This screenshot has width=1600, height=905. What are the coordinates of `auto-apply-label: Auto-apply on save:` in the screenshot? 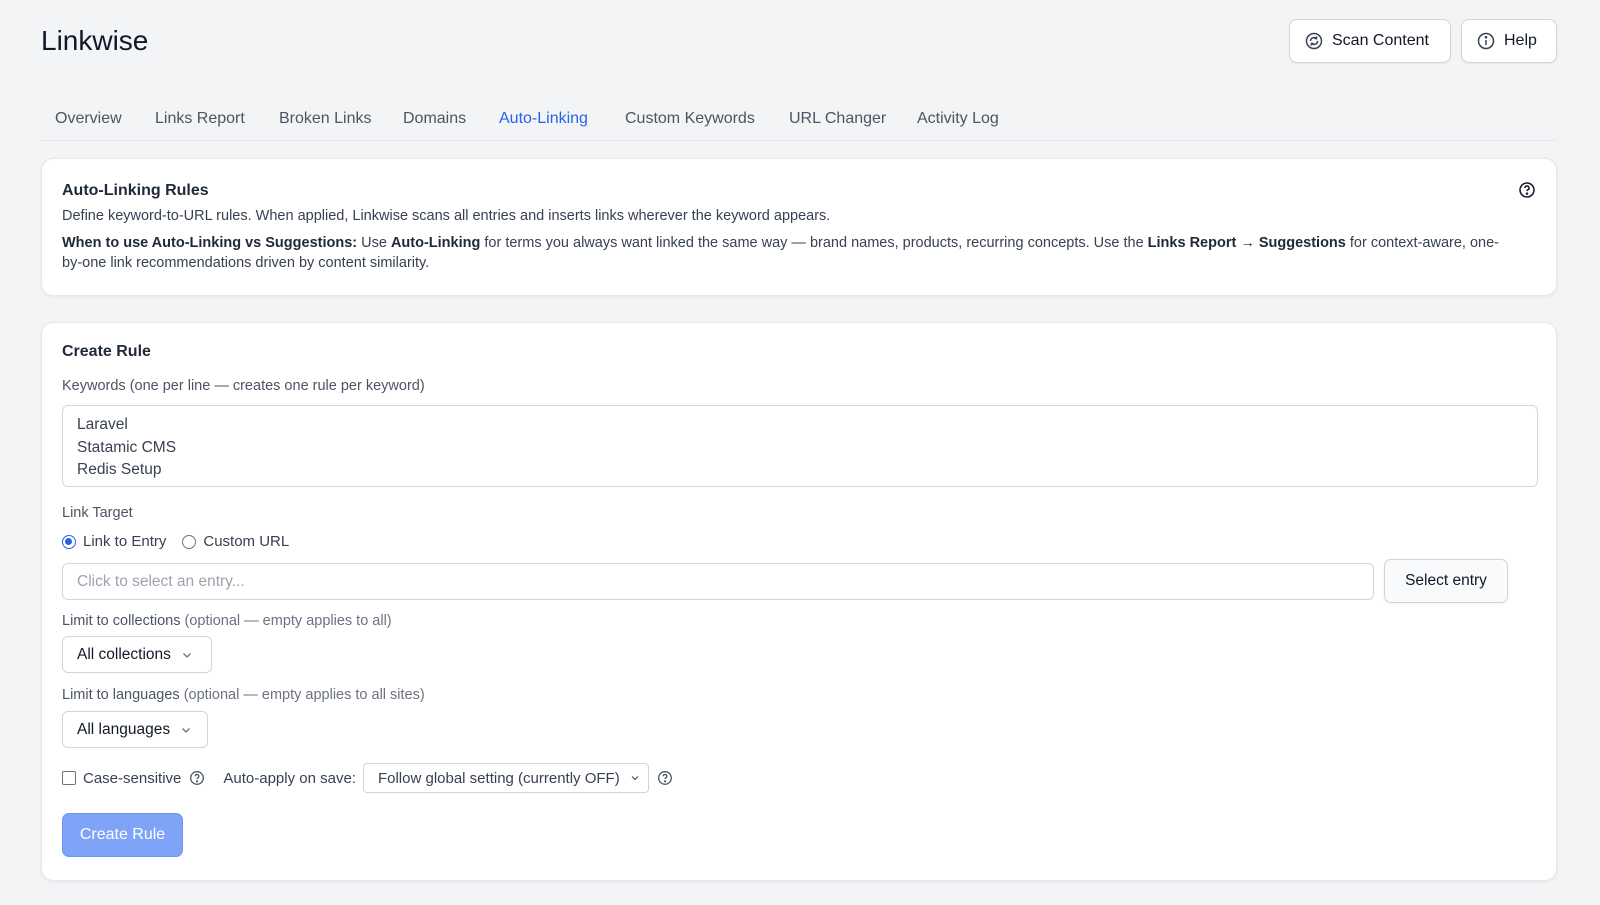 It's located at (289, 778).